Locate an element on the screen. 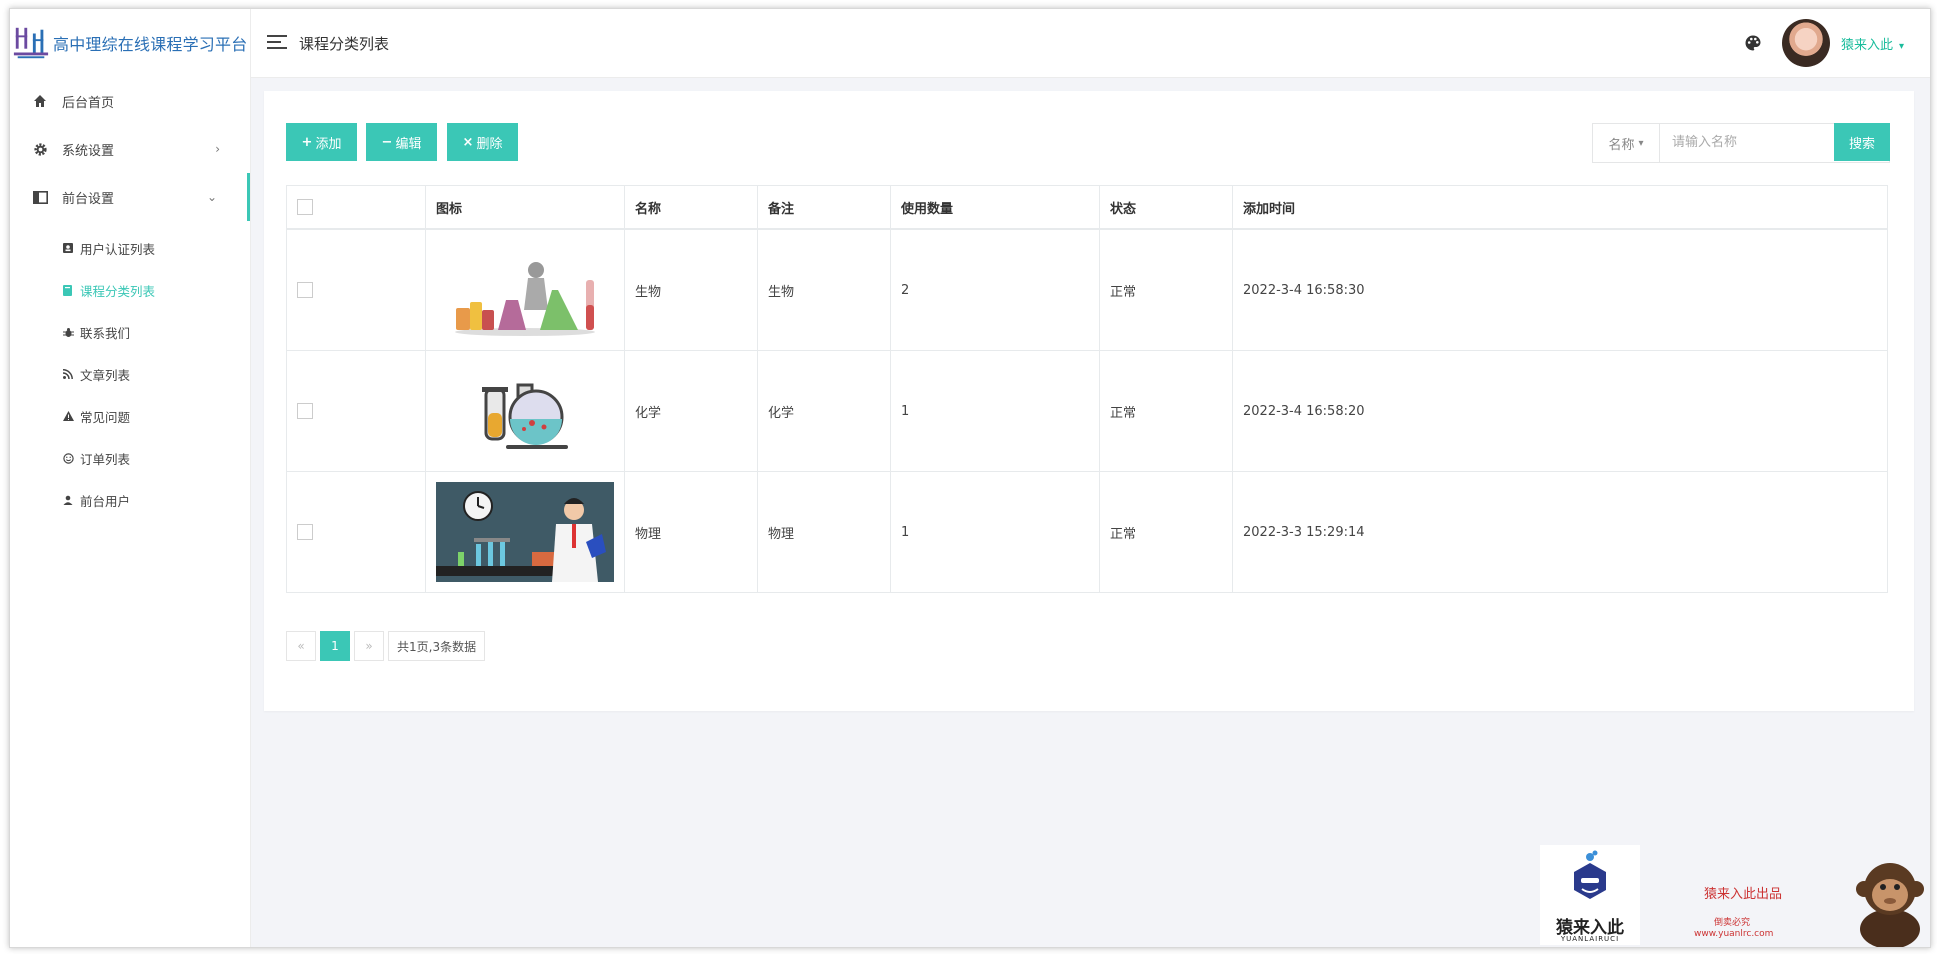 This screenshot has width=1937, height=954. sub-item-label: 常见问题 is located at coordinates (105, 417).